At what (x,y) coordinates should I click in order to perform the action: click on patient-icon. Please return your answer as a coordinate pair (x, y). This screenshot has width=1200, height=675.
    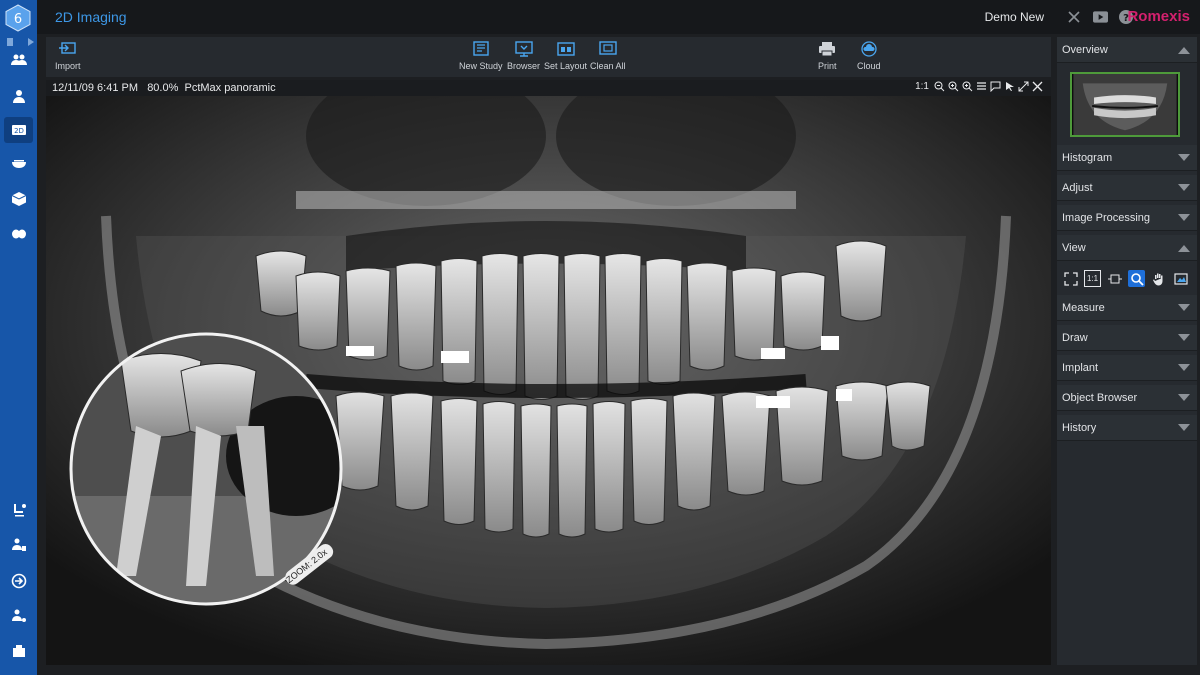
    Looking at the image, I should click on (18, 96).